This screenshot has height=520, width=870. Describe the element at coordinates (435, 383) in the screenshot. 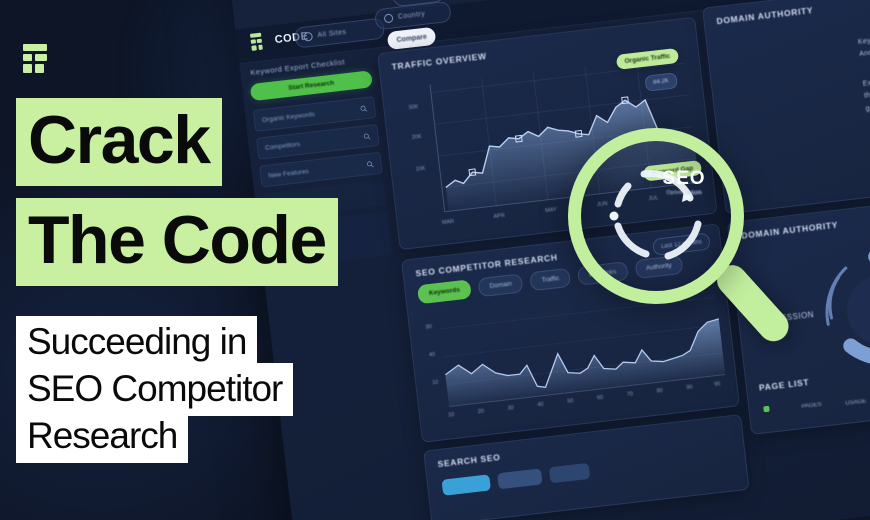

I see `y-tick: 10` at that location.